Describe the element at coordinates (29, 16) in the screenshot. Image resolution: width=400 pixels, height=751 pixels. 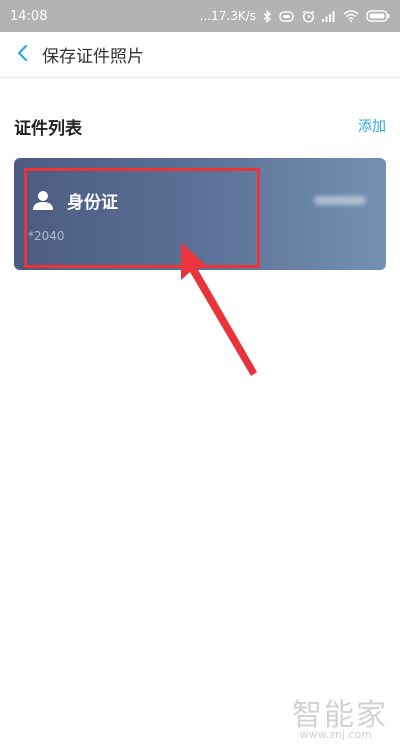
I see `status-time: 14:08` at that location.